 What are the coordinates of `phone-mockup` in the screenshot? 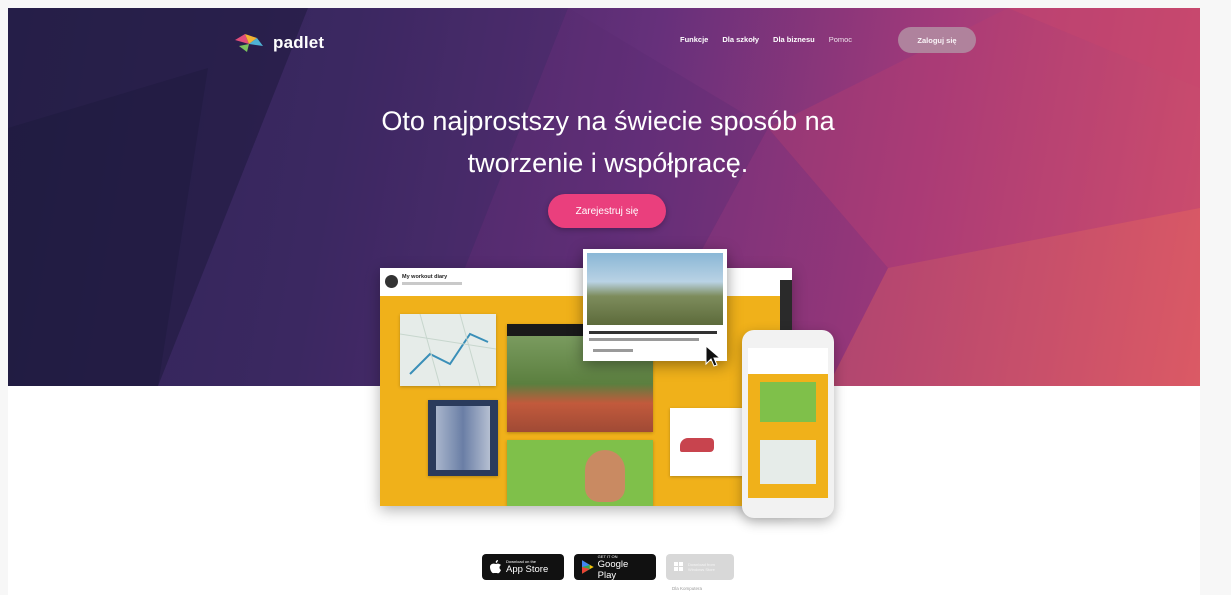 It's located at (788, 424).